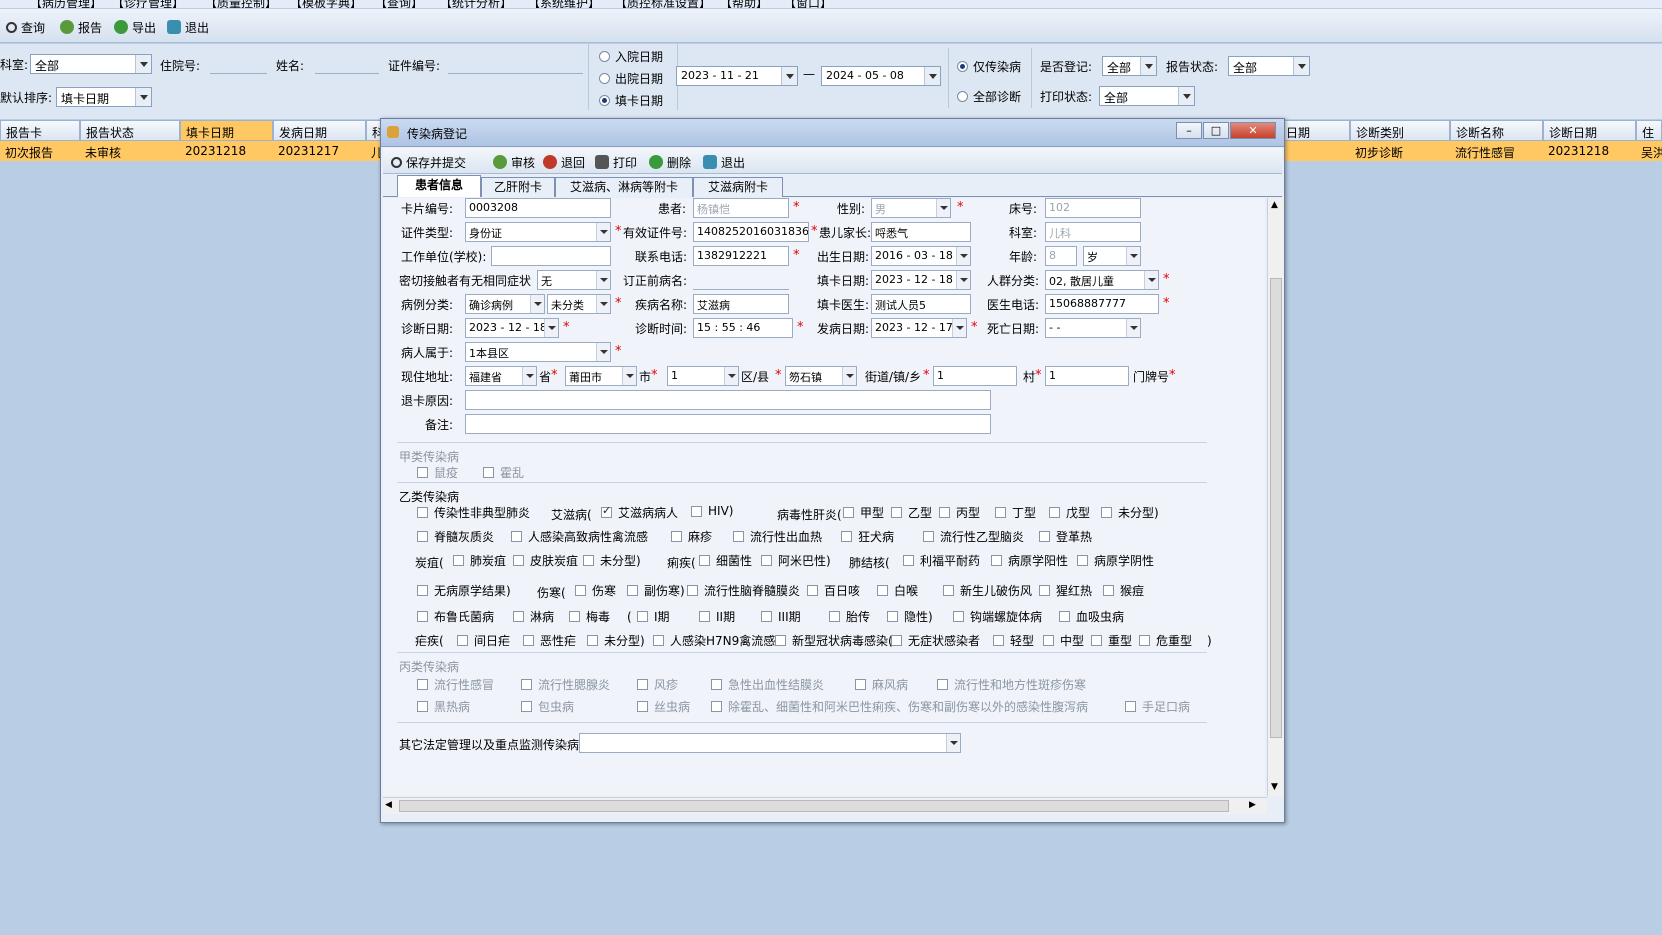  I want to click on age-field: 8, so click(1061, 256).